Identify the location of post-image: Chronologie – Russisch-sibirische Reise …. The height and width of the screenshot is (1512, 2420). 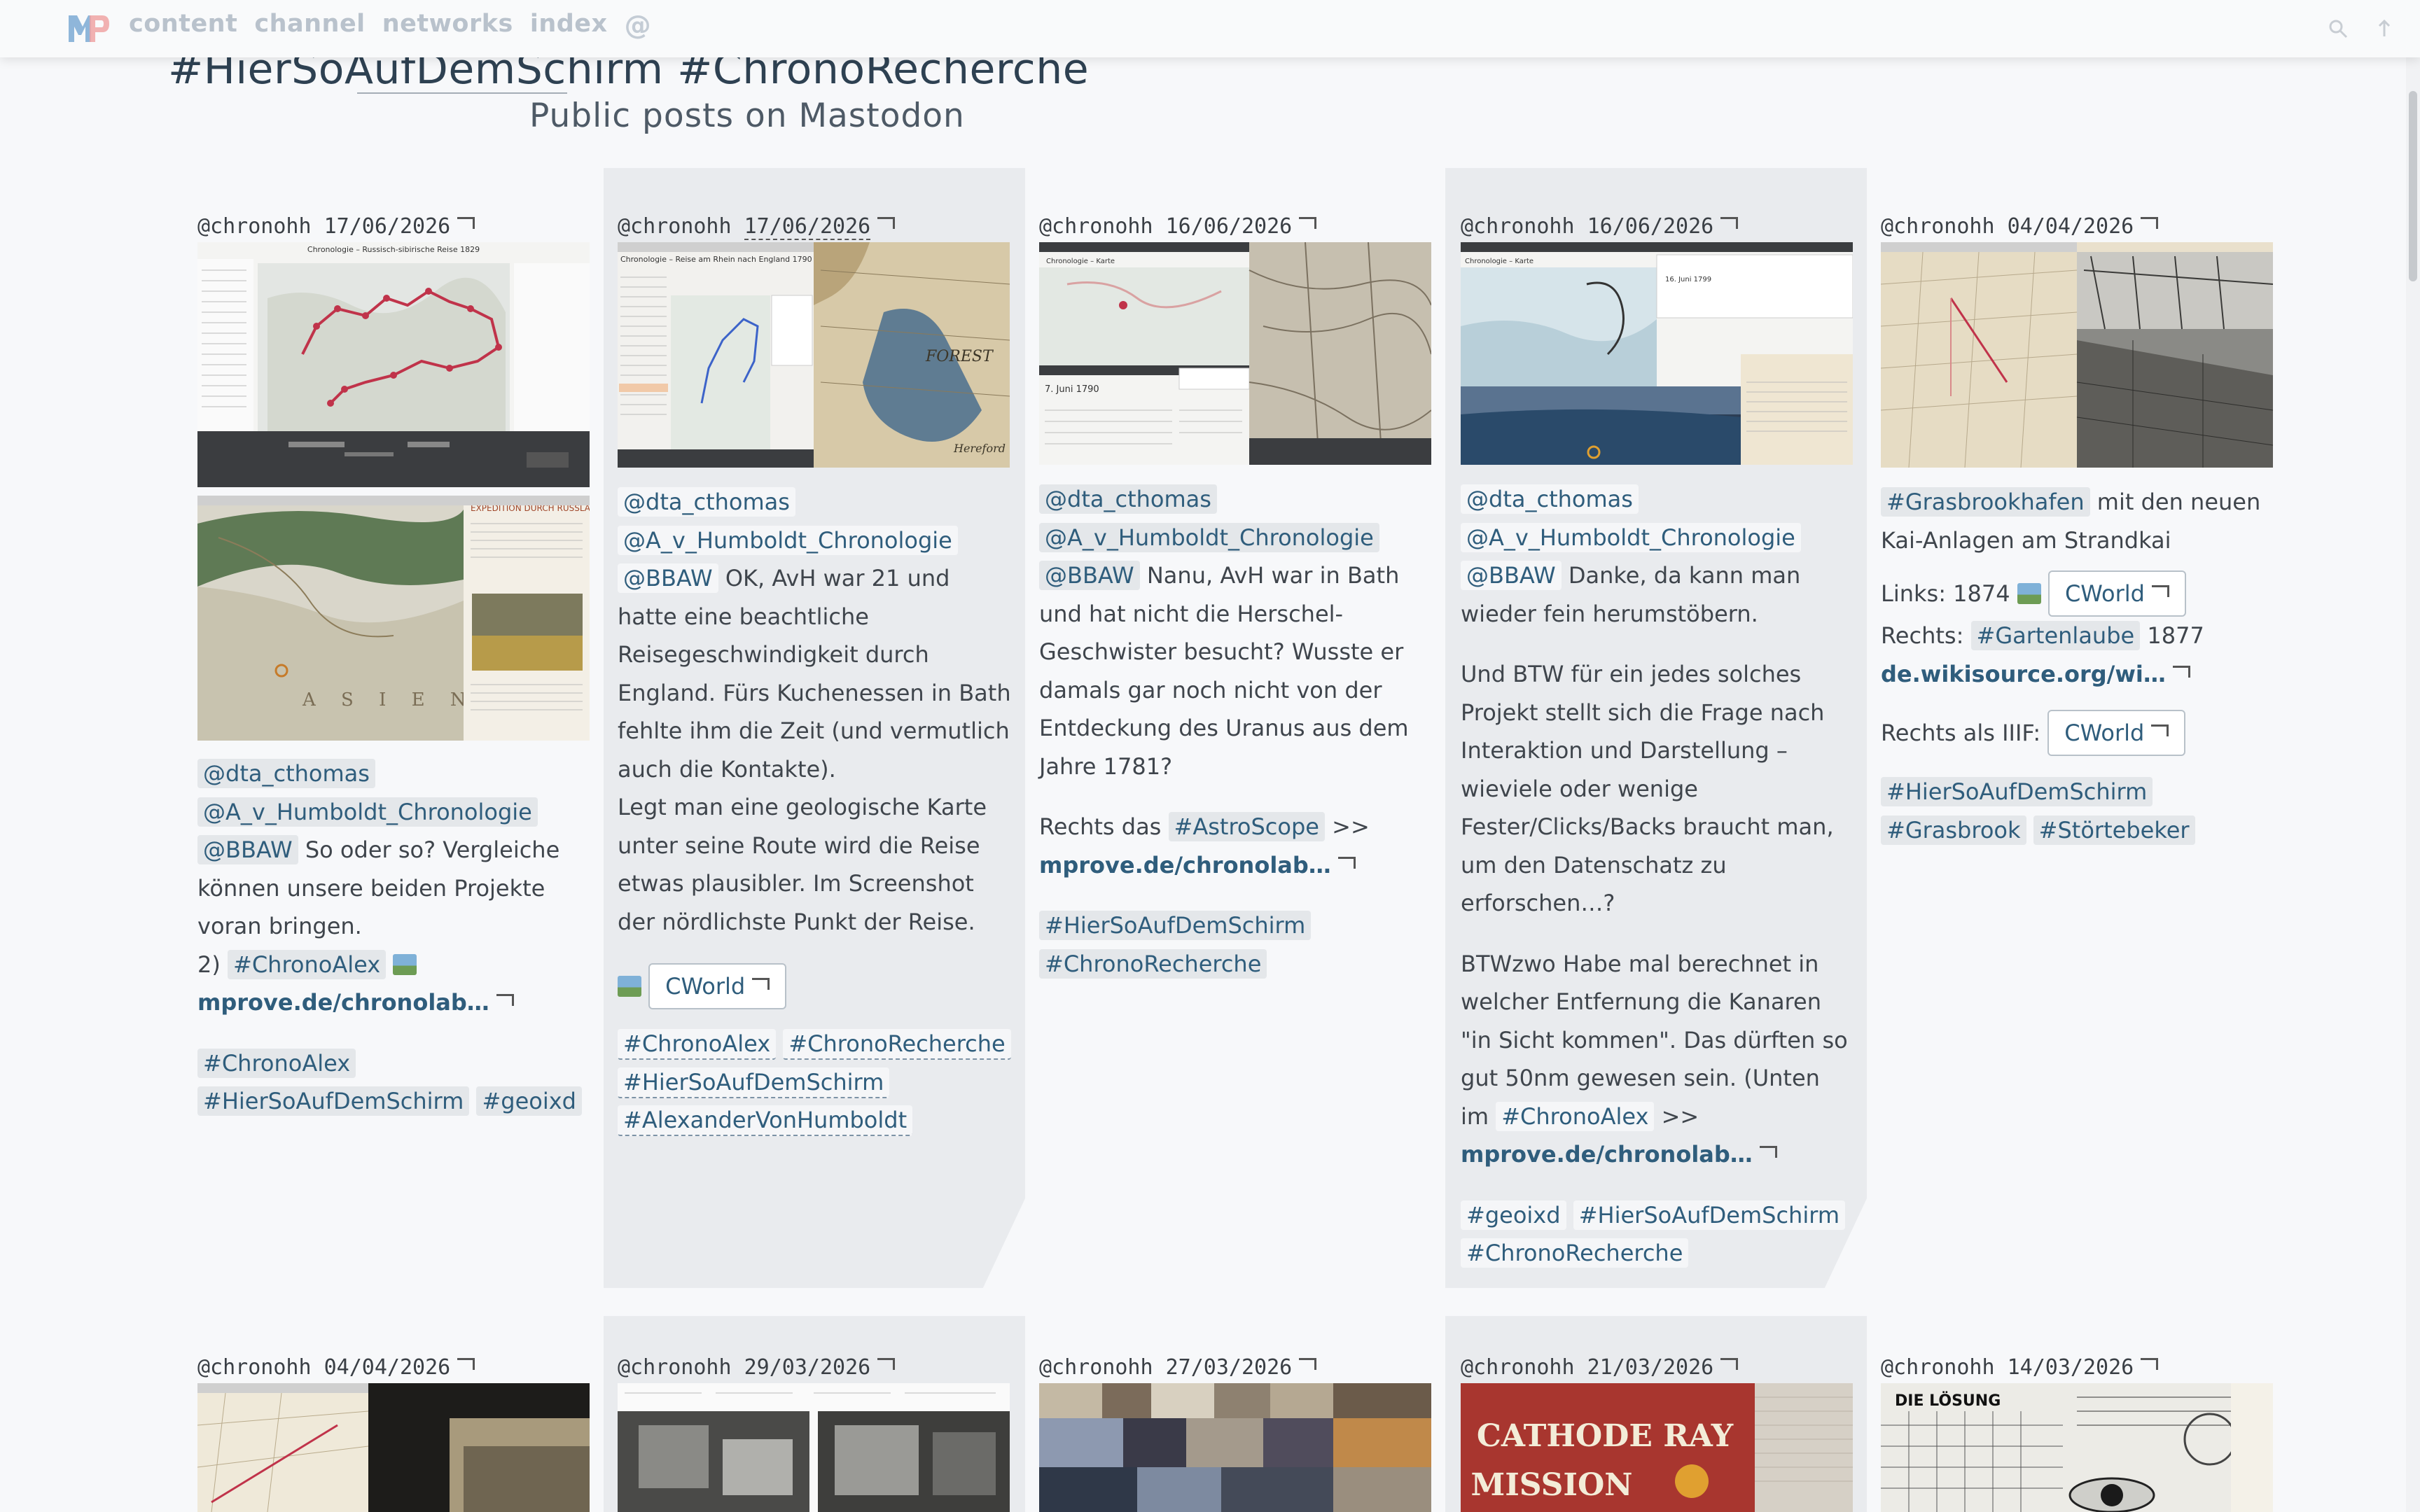
(393, 364).